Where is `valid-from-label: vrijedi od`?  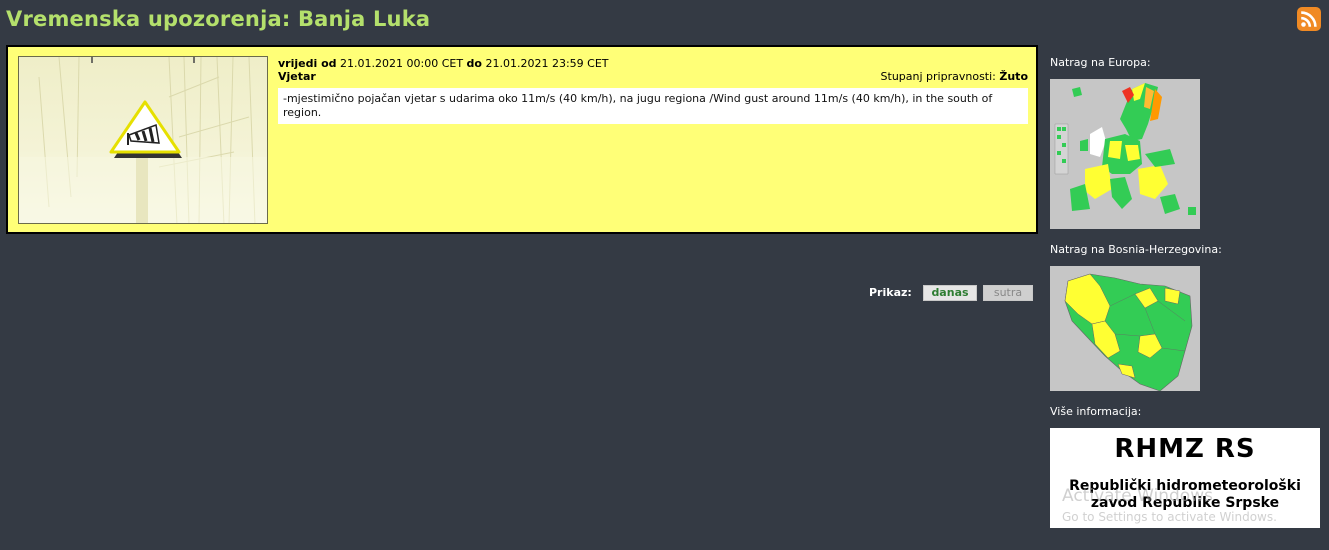
valid-from-label: vrijedi od is located at coordinates (307, 63).